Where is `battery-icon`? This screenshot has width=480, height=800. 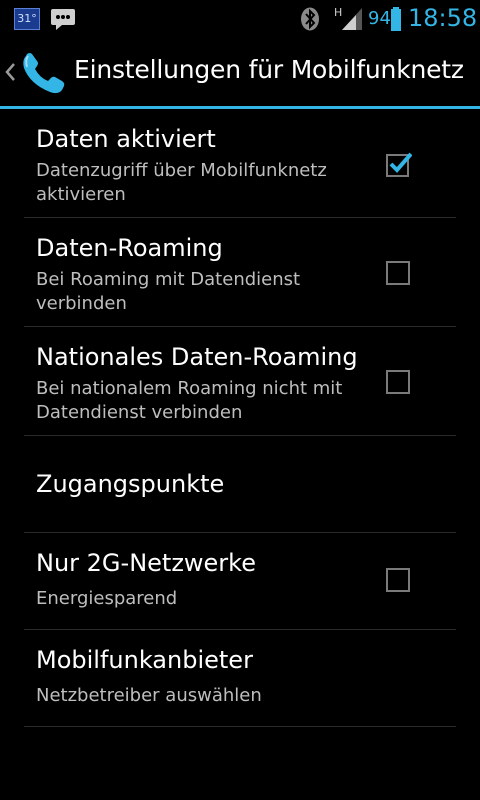
battery-icon is located at coordinates (396, 19).